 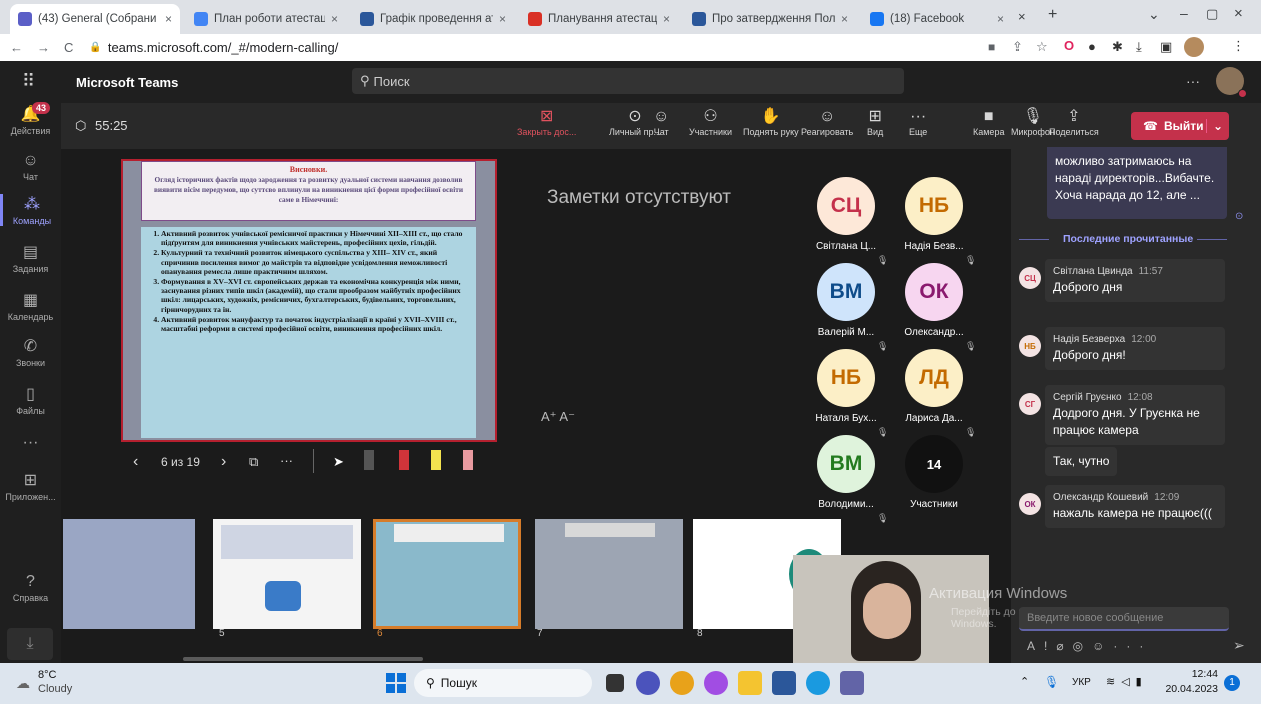 I want to click on browser-tab: Про затвердження Полож ×, so click(x=770, y=19).